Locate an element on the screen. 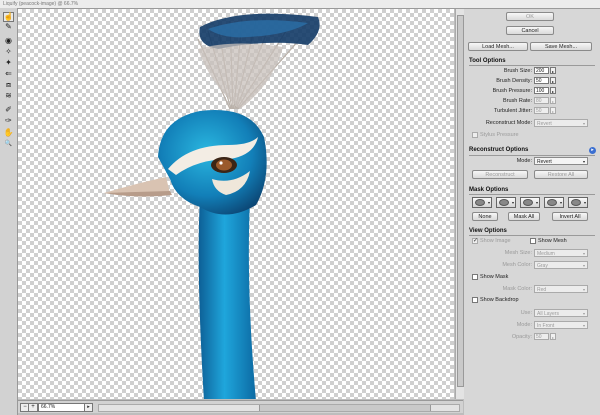 Image resolution: width=600 pixels, height=415 pixels. opacity-label: Opacity: is located at coordinates (521, 337).